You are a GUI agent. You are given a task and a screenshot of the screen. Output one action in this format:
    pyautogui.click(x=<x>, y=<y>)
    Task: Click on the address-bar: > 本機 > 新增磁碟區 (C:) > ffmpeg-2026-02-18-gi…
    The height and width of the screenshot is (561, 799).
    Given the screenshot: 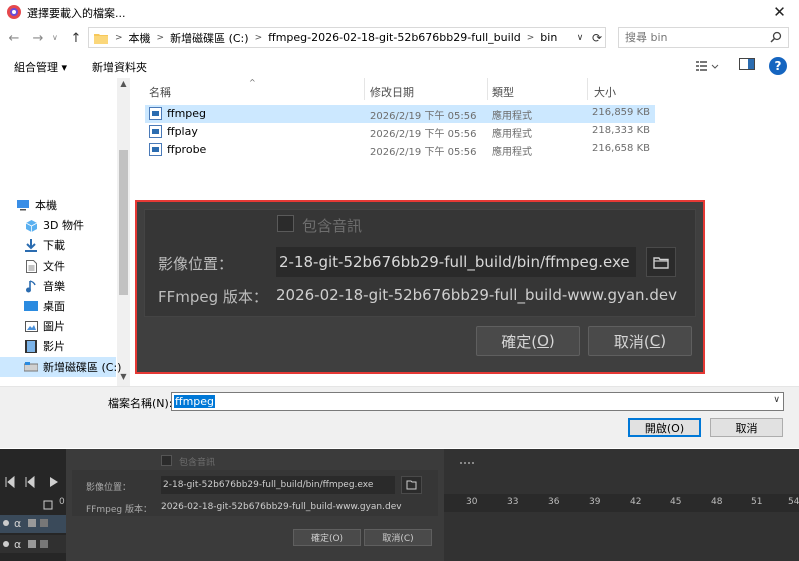 What is the action you would take?
    pyautogui.click(x=347, y=37)
    